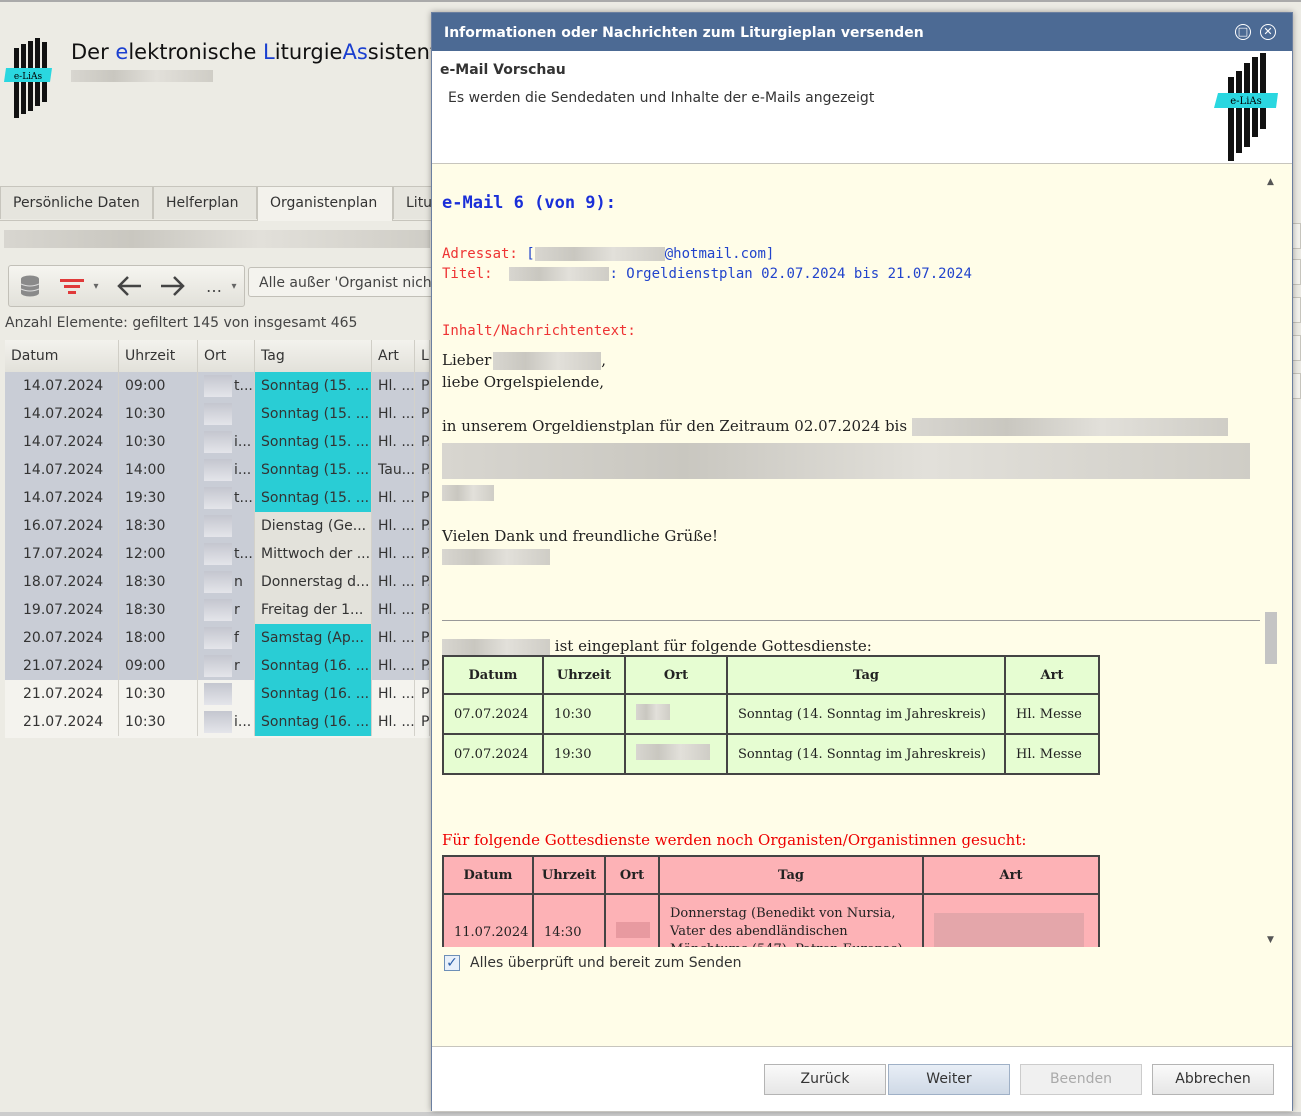 This screenshot has width=1301, height=1116. I want to click on th-art: Art, so click(1011, 875).